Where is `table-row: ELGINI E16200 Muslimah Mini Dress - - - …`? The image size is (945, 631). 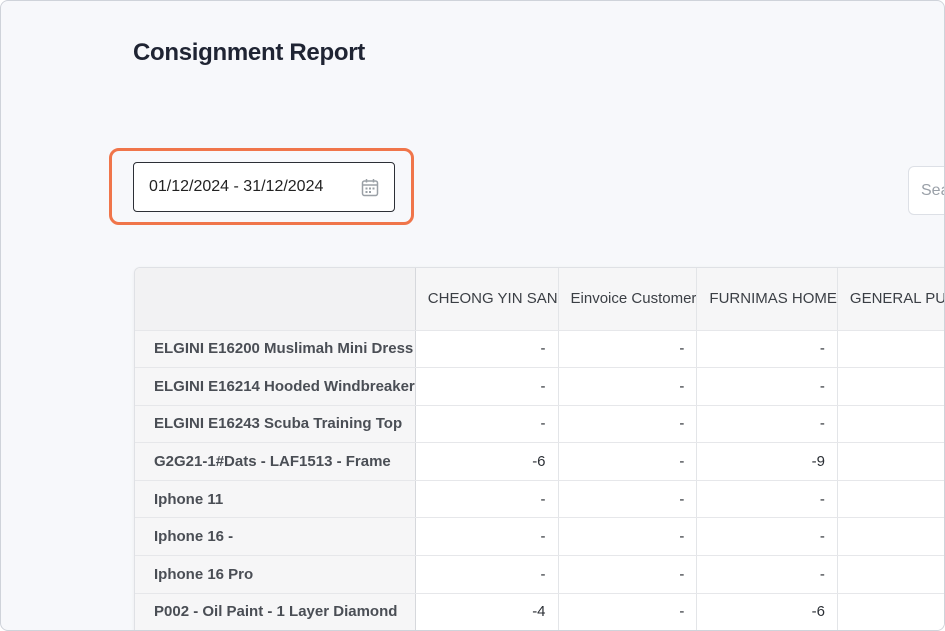 table-row: ELGINI E16200 Muslimah Mini Dress - - - … is located at coordinates (539, 349).